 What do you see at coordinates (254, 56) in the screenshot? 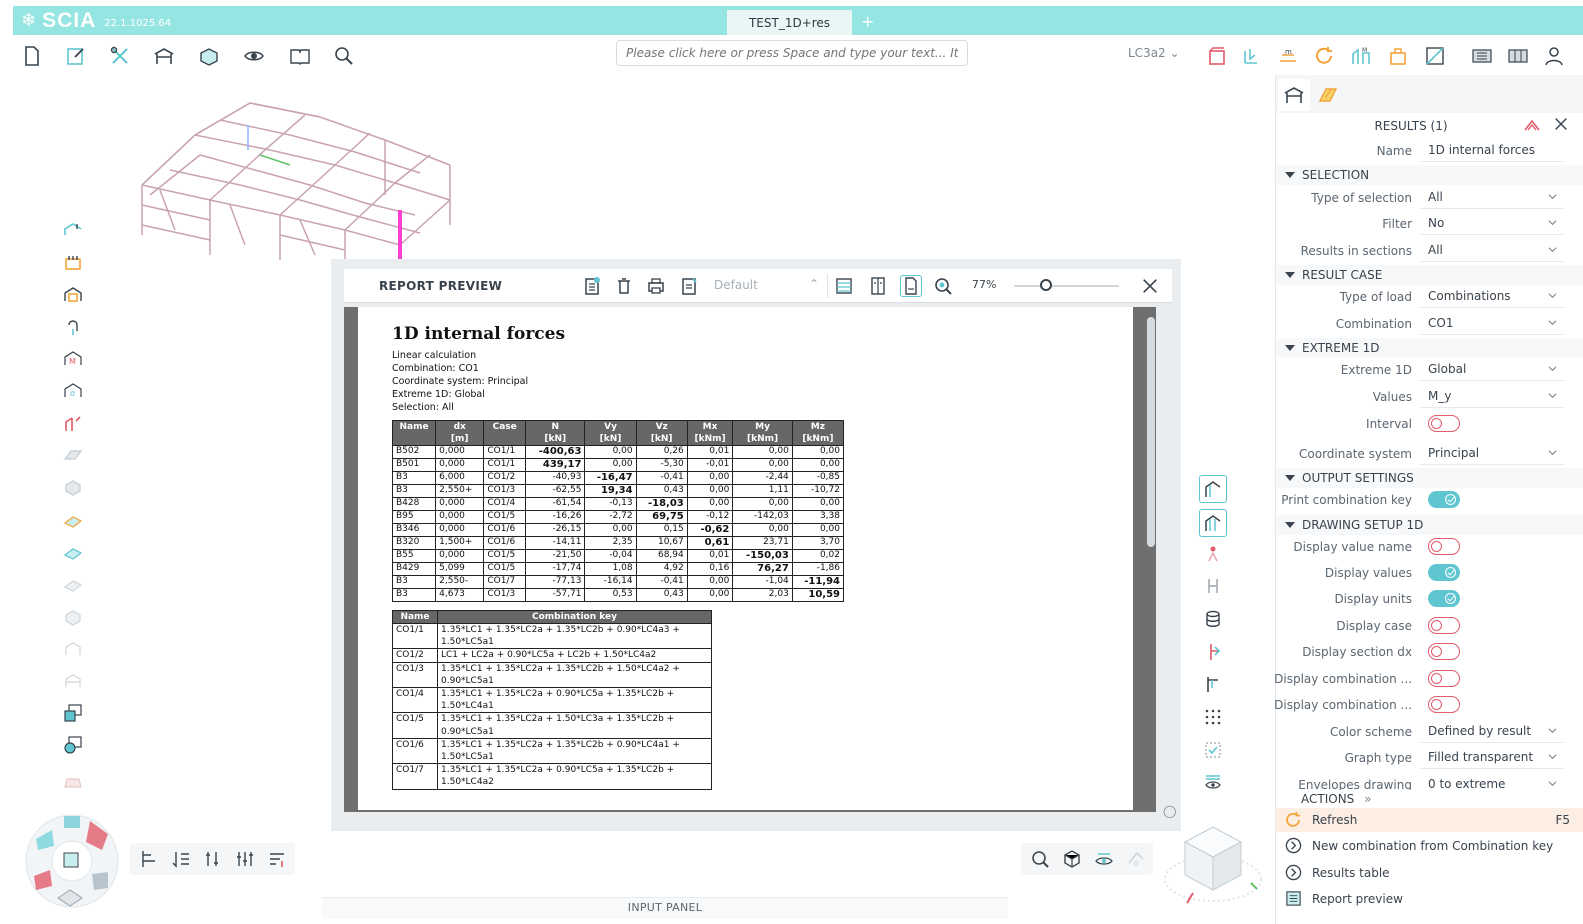
I see `view-eye-icon` at bounding box center [254, 56].